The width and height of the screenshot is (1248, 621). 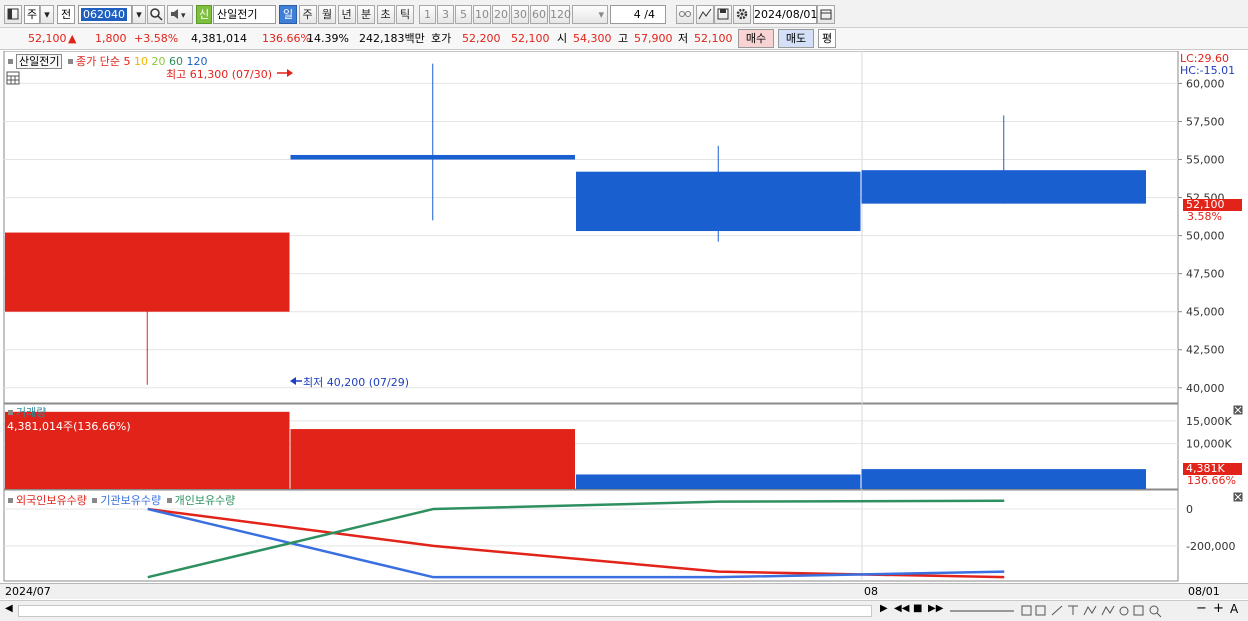 What do you see at coordinates (356, 382) in the screenshot?
I see `low-annotation-text: 최저 40,200 (07/29)` at bounding box center [356, 382].